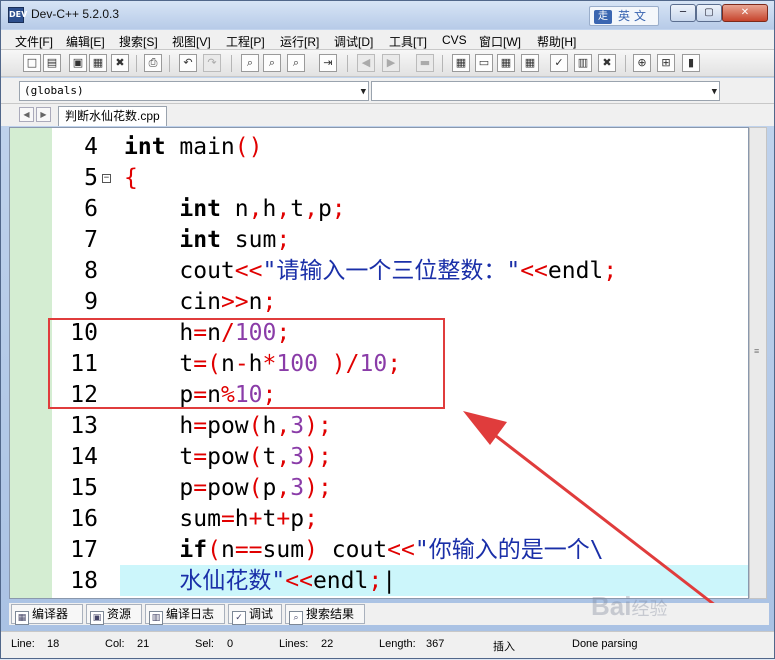 The image size is (775, 660). I want to click on menu-cvs: CVS, so click(454, 40).